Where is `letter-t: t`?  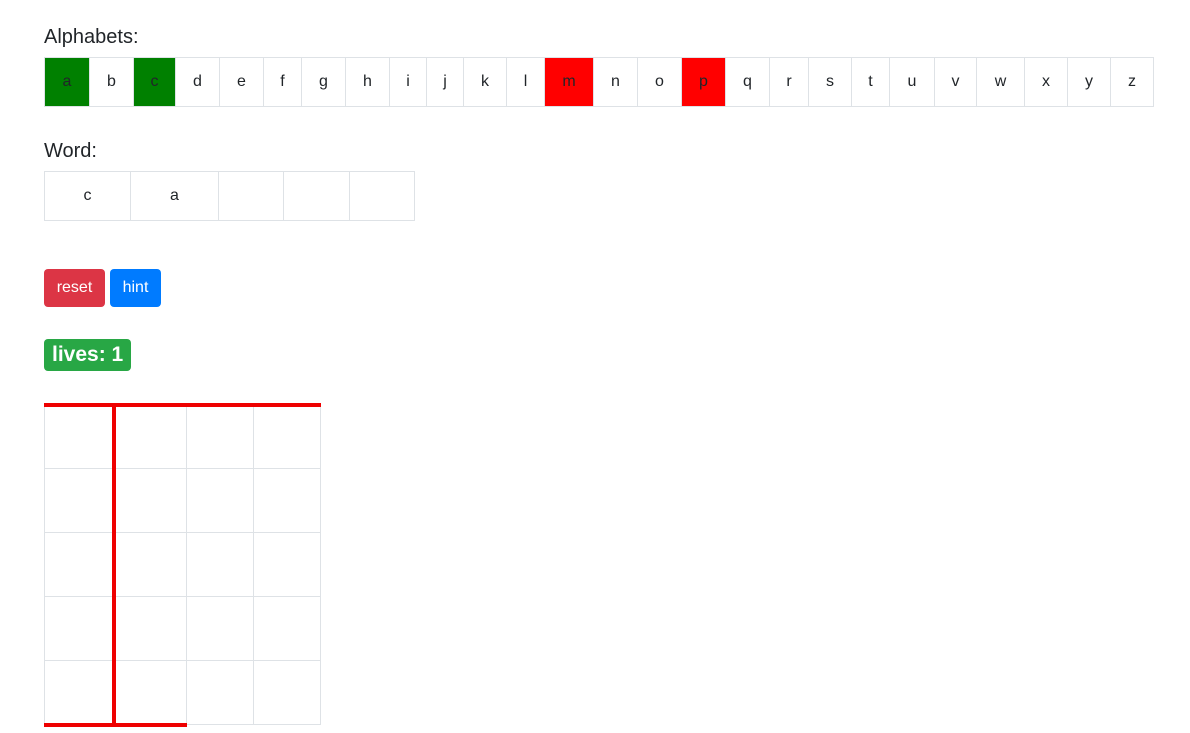
letter-t: t is located at coordinates (871, 82).